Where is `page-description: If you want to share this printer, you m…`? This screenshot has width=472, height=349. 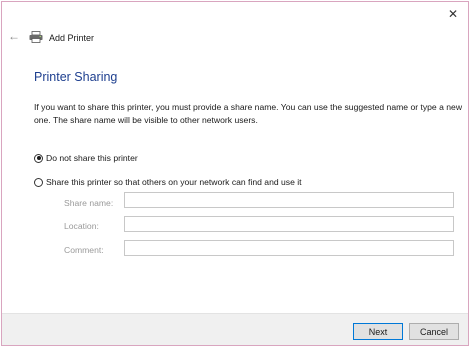
page-description: If you want to share this printer, you m… is located at coordinates (248, 113).